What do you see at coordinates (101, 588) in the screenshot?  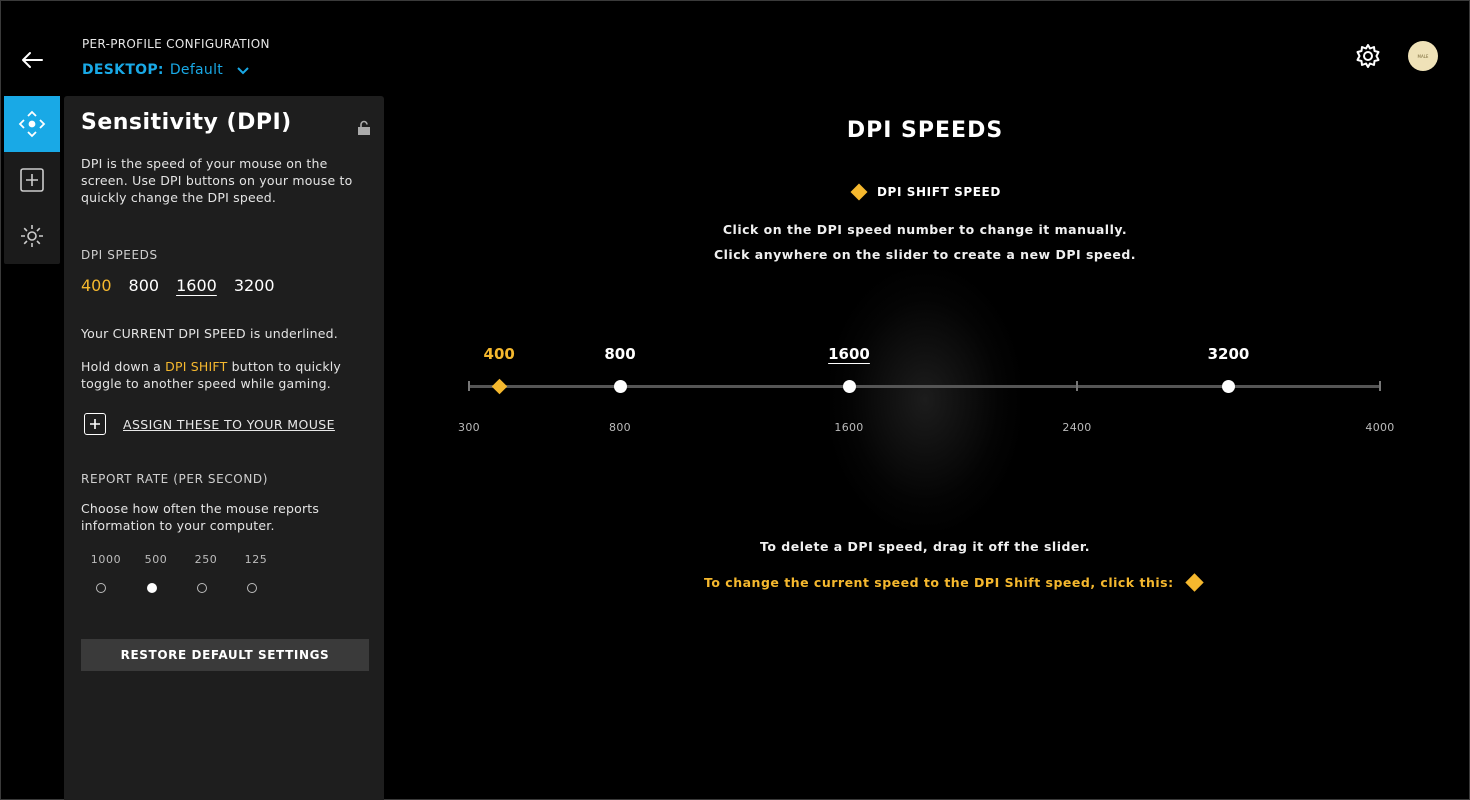 I see `report-rate-1000-radio` at bounding box center [101, 588].